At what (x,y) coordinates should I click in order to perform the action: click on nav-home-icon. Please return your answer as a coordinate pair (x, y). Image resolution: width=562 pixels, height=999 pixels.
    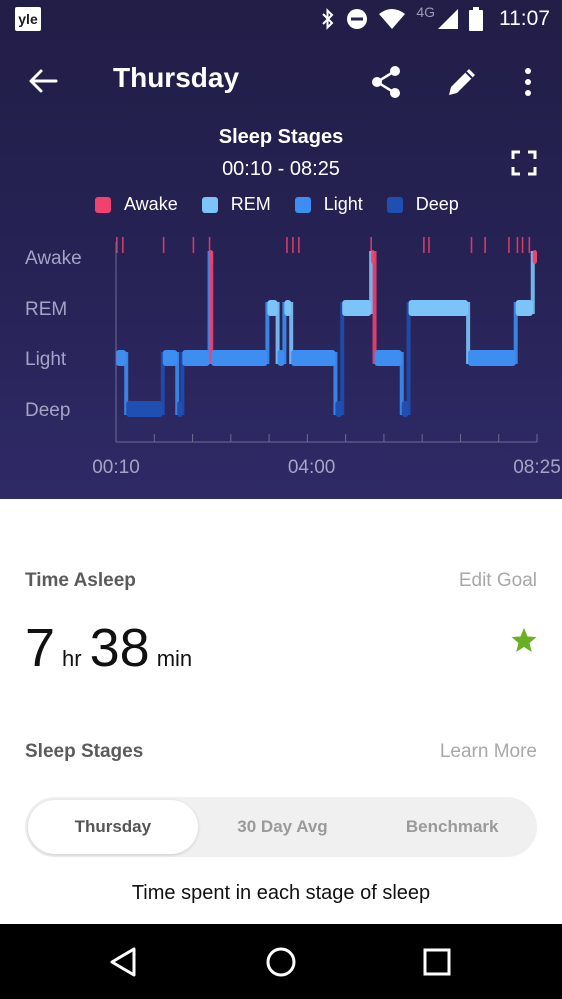
    Looking at the image, I should click on (281, 962).